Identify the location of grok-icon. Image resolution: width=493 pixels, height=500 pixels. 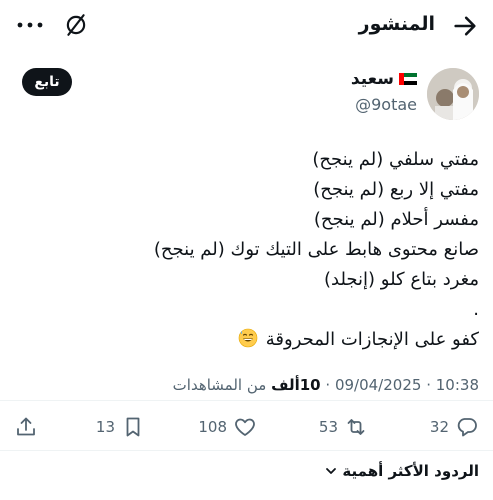
(76, 25).